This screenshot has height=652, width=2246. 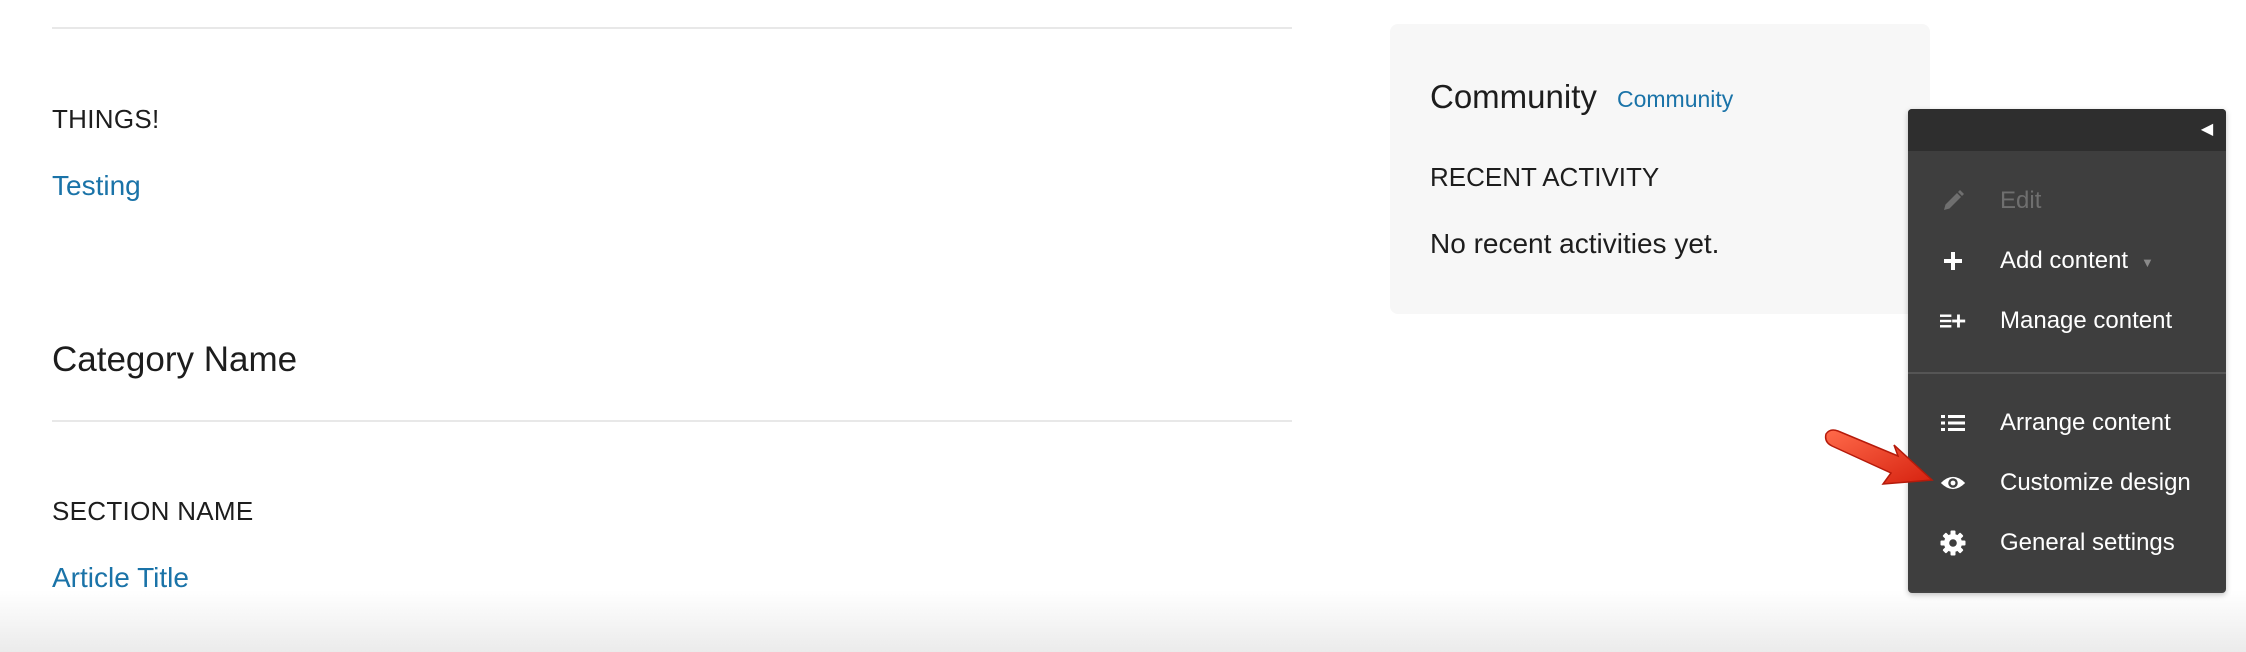 I want to click on menu-item-edit: Edit, so click(x=2067, y=201).